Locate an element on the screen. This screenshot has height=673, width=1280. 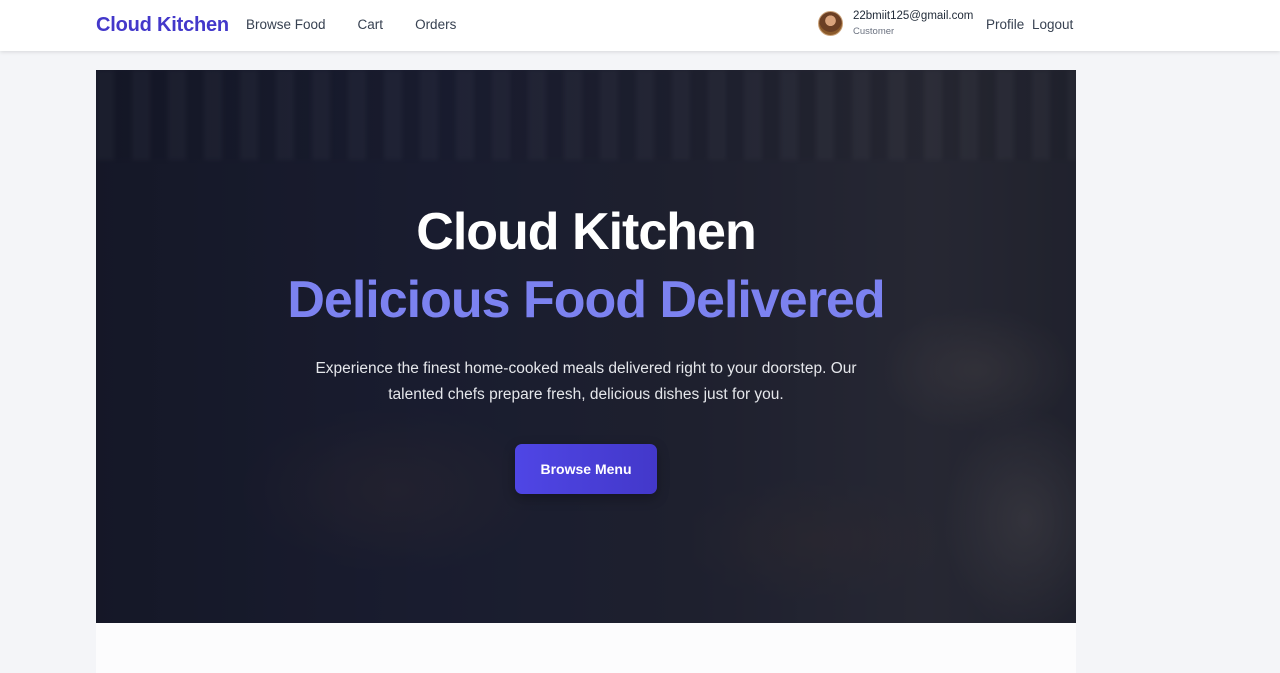
avatar is located at coordinates (830, 23).